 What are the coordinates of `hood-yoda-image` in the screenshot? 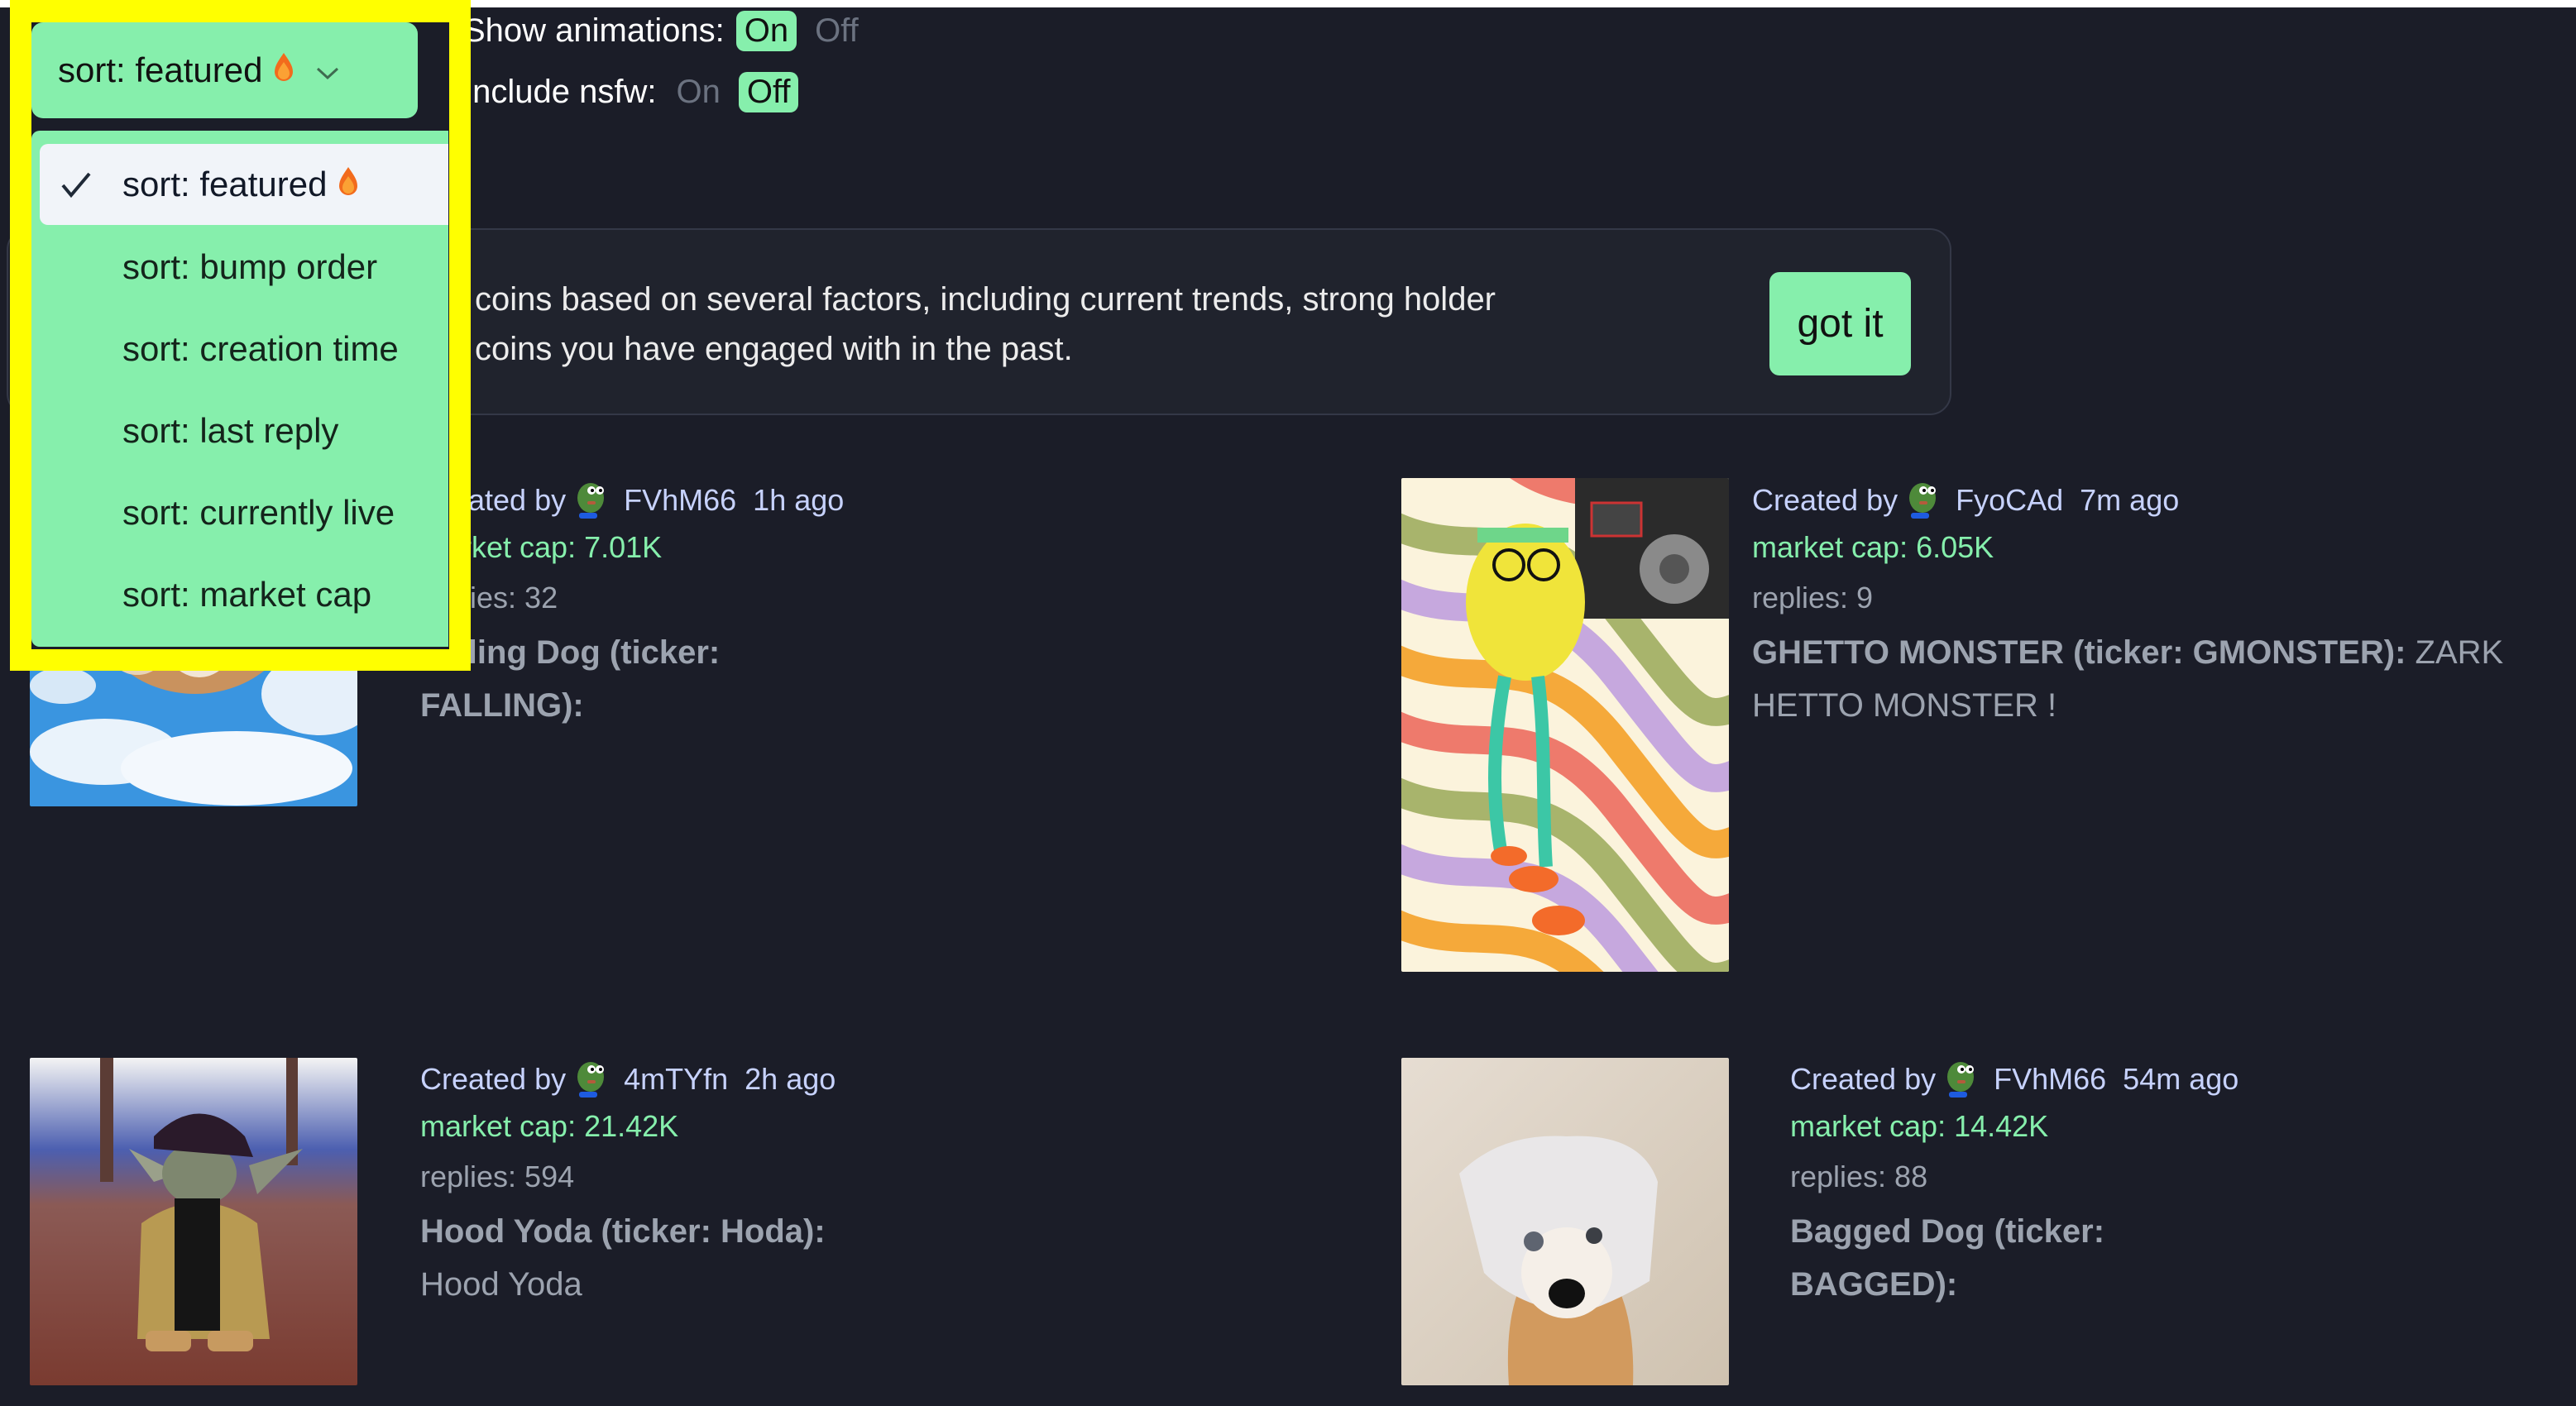 It's located at (193, 1221).